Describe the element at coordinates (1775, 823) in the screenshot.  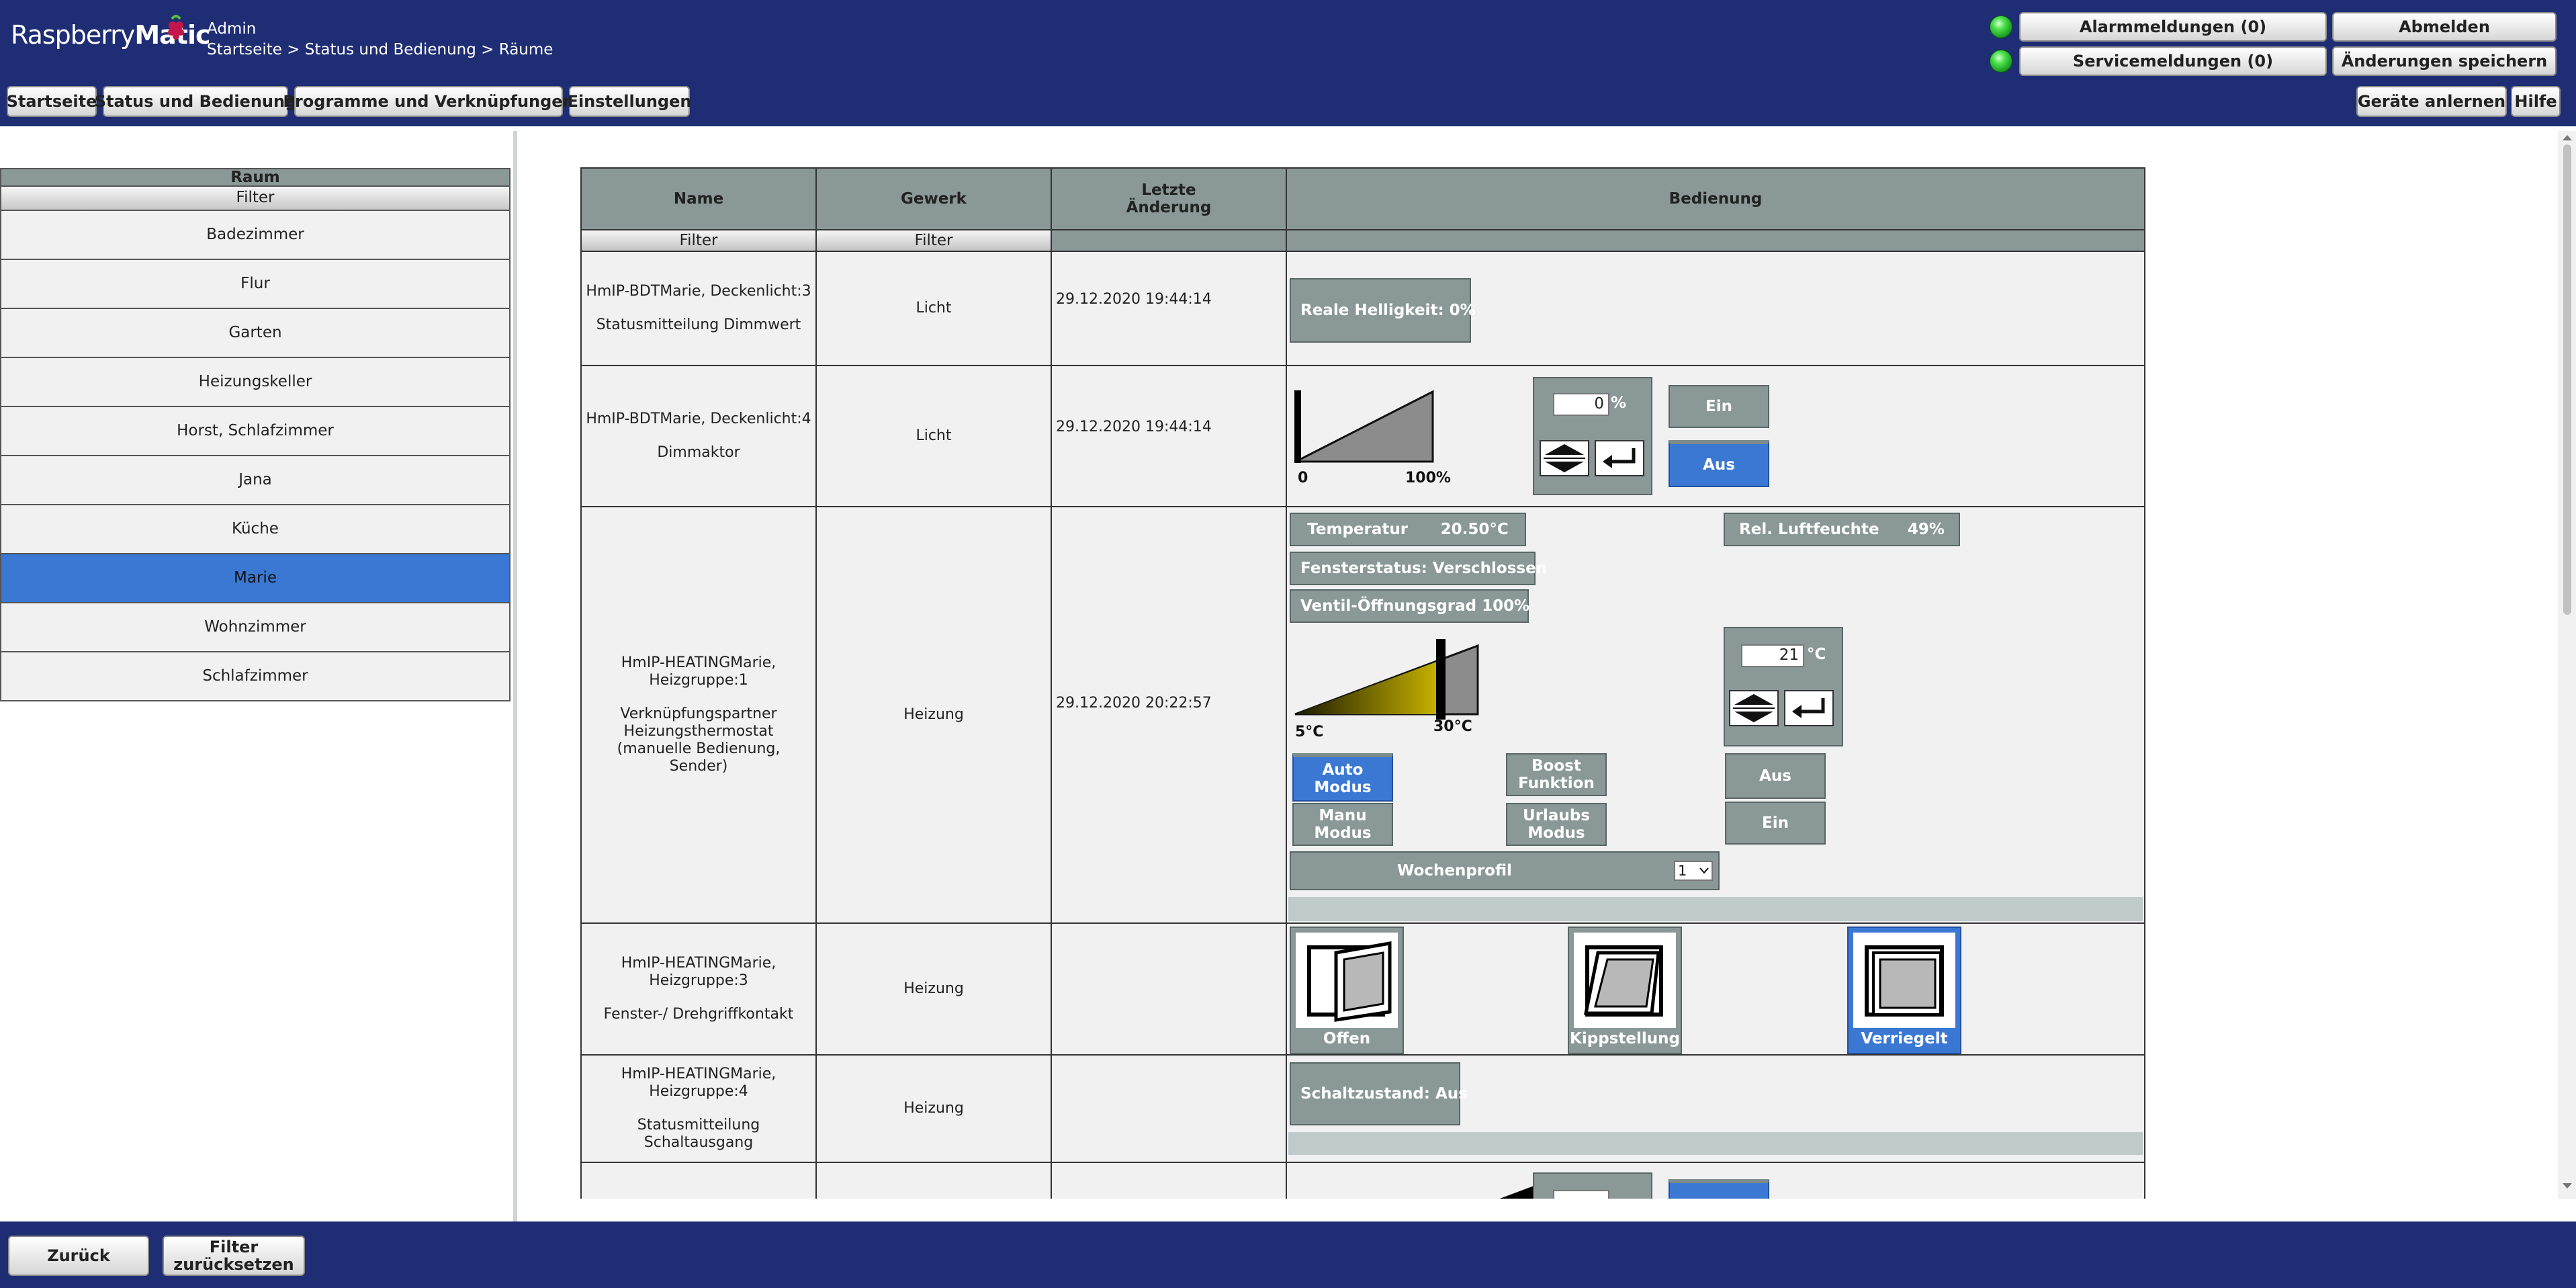
I see `heating-on-button: Ein` at that location.